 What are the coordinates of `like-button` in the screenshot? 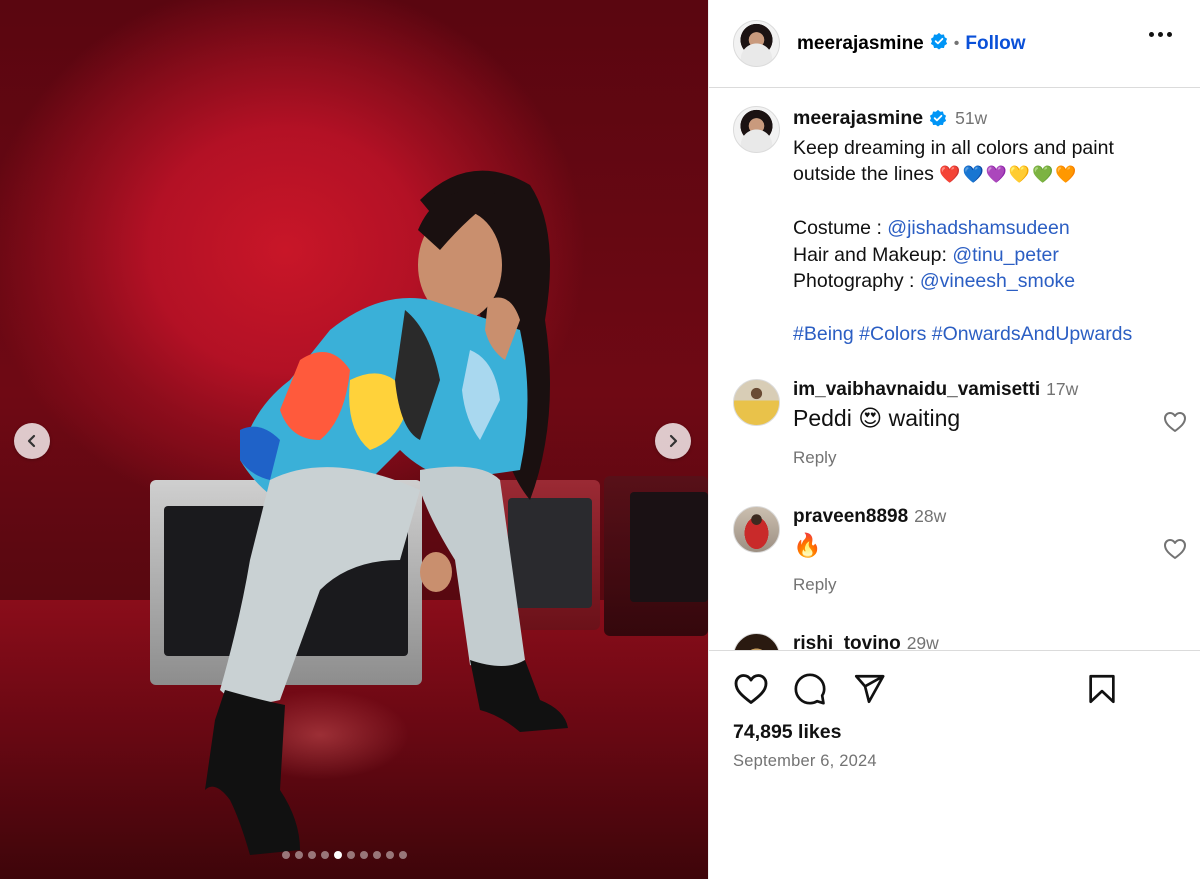 It's located at (751, 691).